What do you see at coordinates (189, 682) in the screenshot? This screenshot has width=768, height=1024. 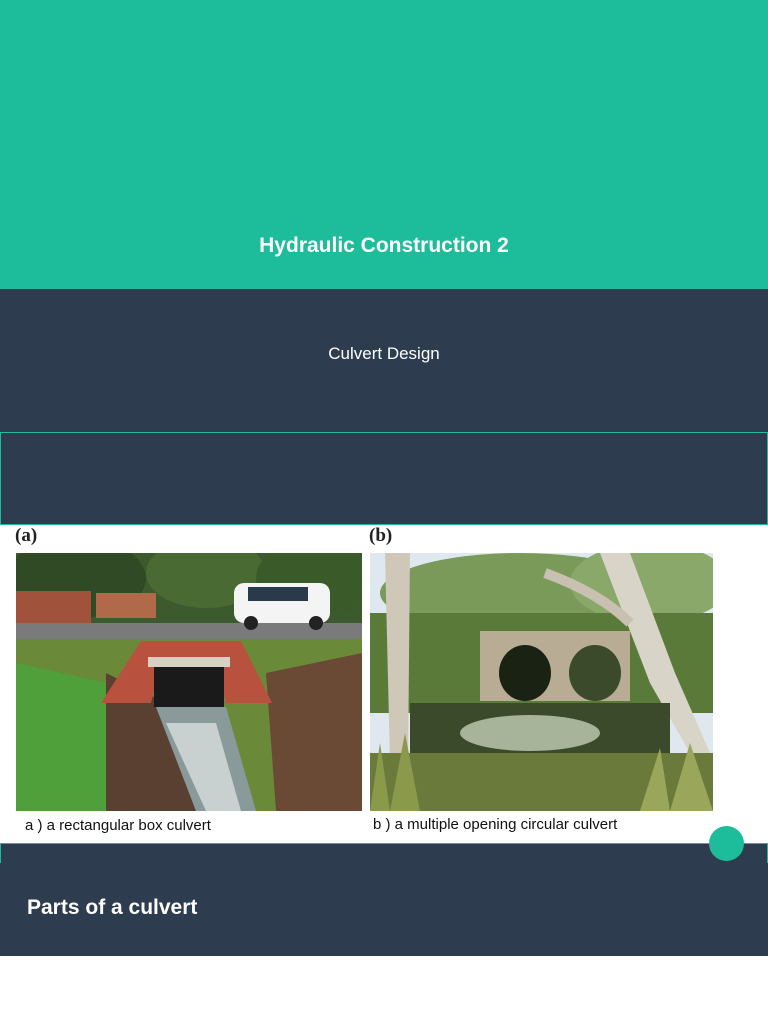 I see `box-culvert-photo` at bounding box center [189, 682].